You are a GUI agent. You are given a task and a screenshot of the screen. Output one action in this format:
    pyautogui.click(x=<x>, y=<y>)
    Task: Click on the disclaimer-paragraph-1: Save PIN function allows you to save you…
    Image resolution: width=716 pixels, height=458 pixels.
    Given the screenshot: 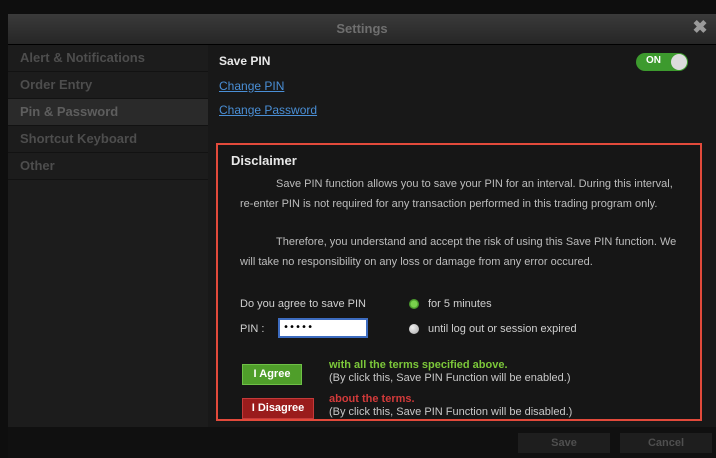 What is the action you would take?
    pyautogui.click(x=464, y=194)
    